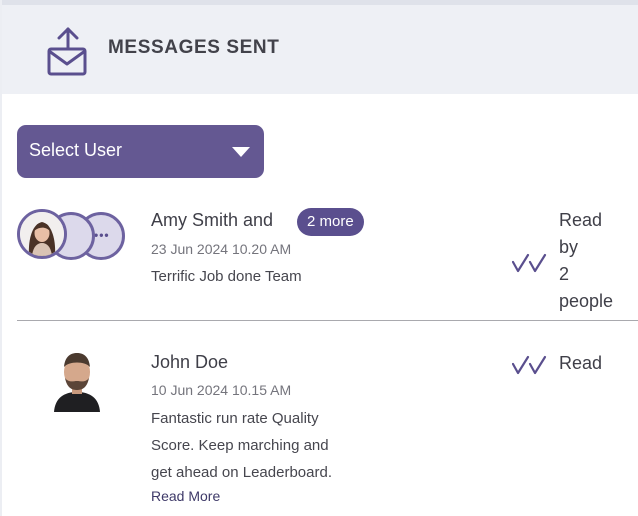 Image resolution: width=638 pixels, height=516 pixels. What do you see at coordinates (76, 150) in the screenshot?
I see `select-user-label: Select User` at bounding box center [76, 150].